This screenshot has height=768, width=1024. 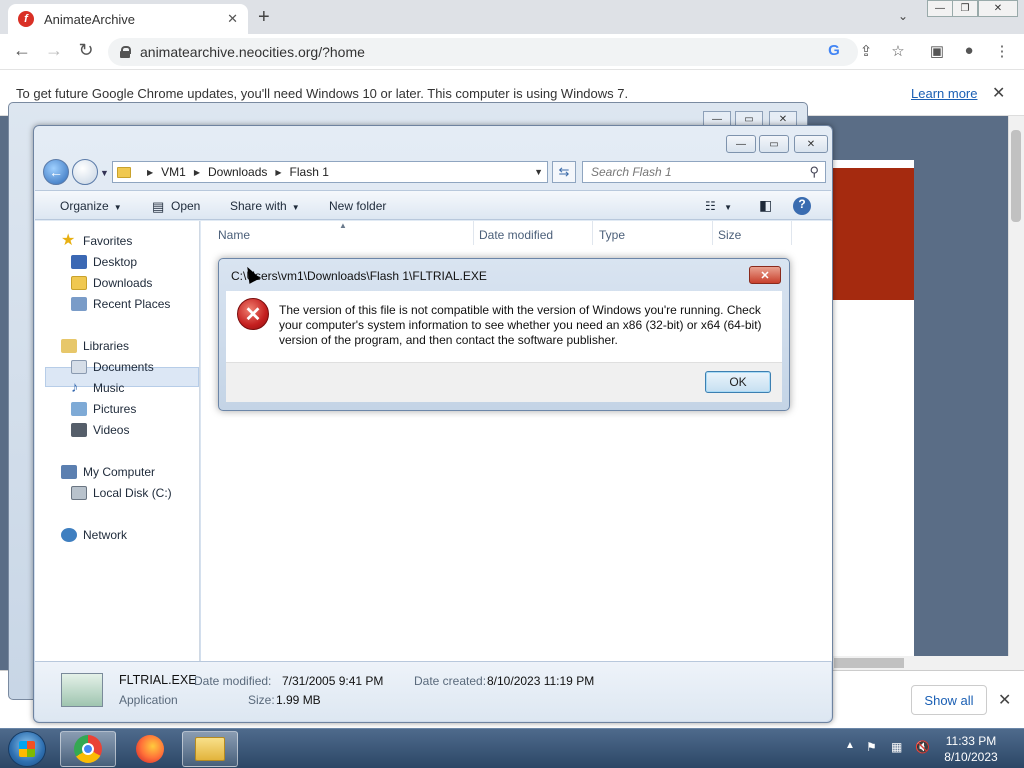 I want to click on organize-button: Organize ▼, so click(x=91, y=206).